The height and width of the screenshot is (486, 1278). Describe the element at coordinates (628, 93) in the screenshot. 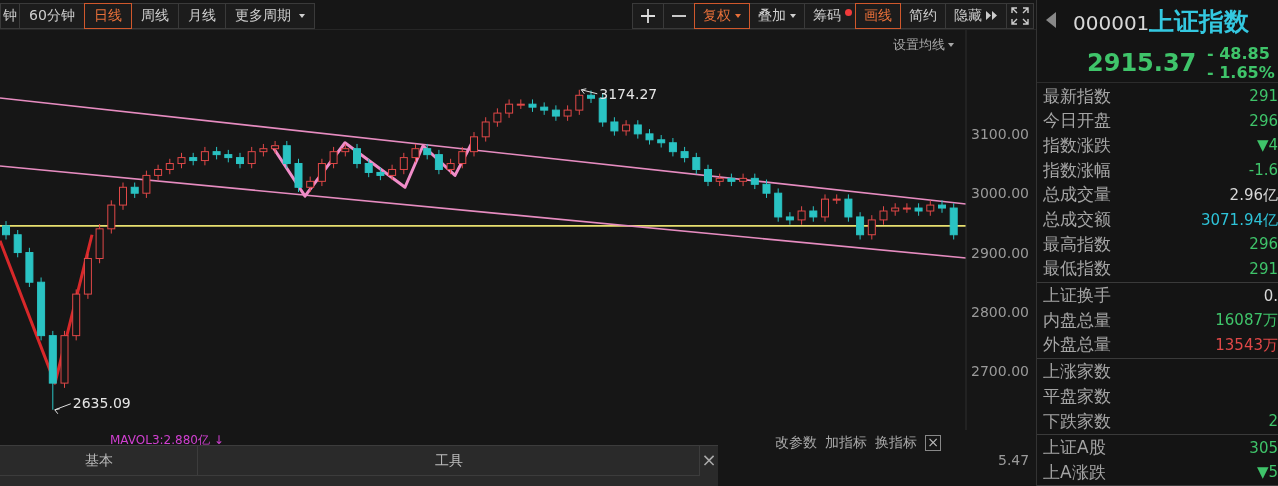

I see `annotation-label: 3174.27` at that location.